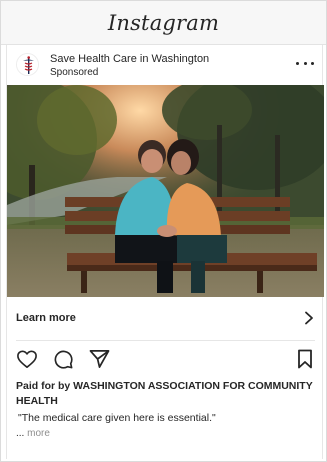 This screenshot has height=462, width=327. Describe the element at coordinates (38, 433) in the screenshot. I see `caption-more-link: more` at that location.